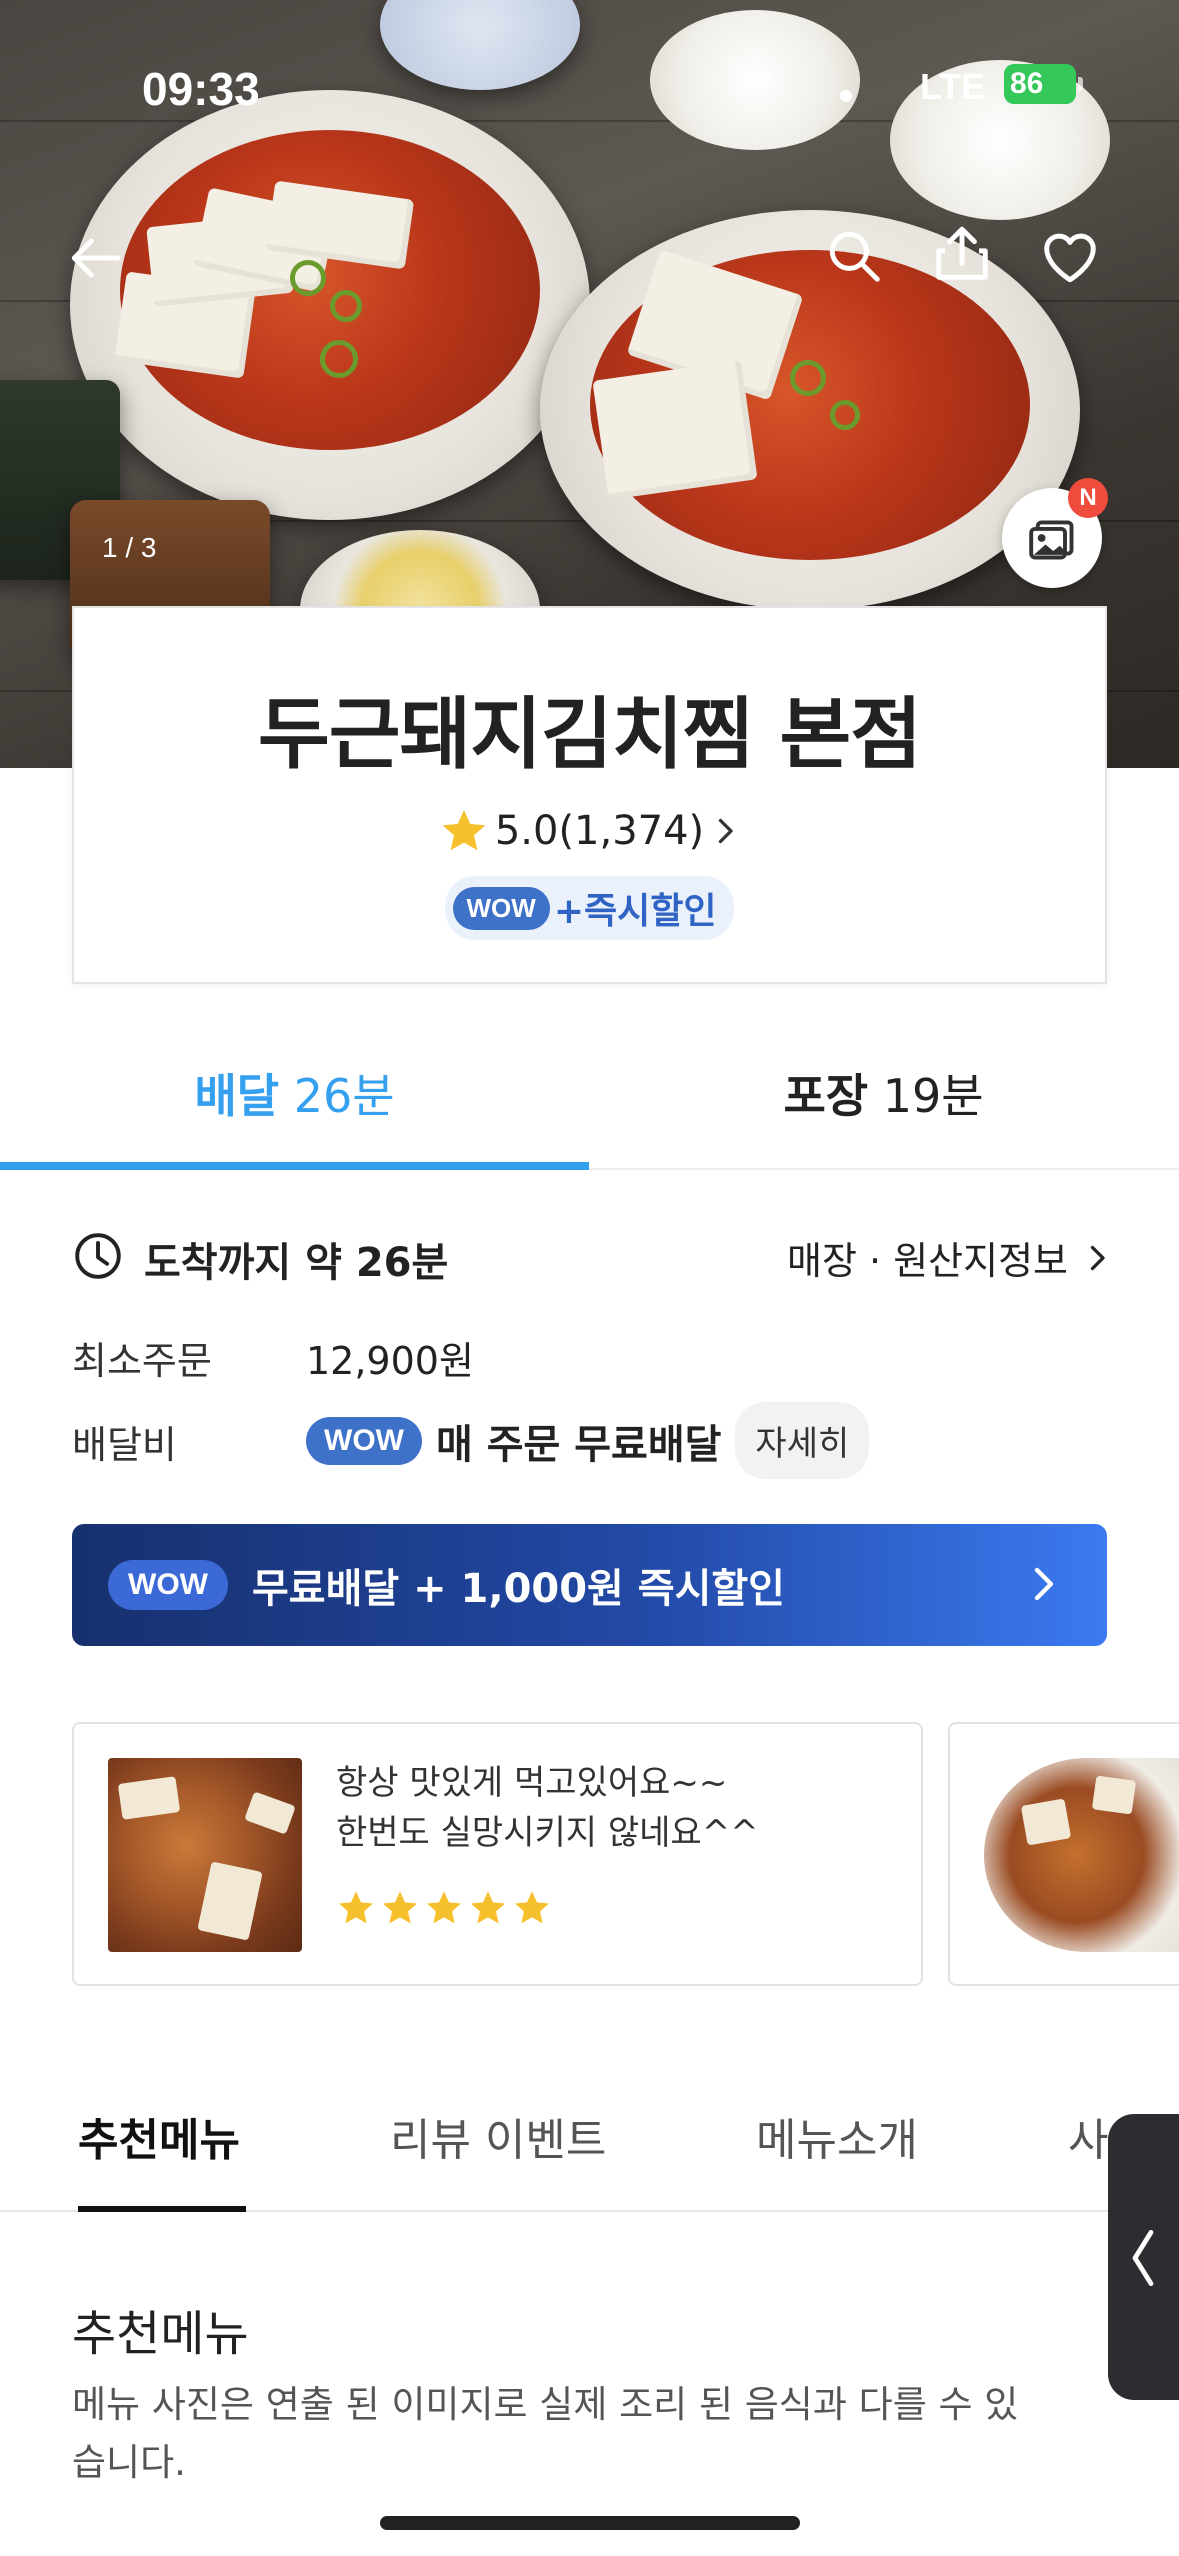 Image resolution: width=1179 pixels, height=2556 pixels. I want to click on review-card: 항상 맛있게 먹고있어요~~ 한번도 실망시키지 않네요^^, so click(497, 1854).